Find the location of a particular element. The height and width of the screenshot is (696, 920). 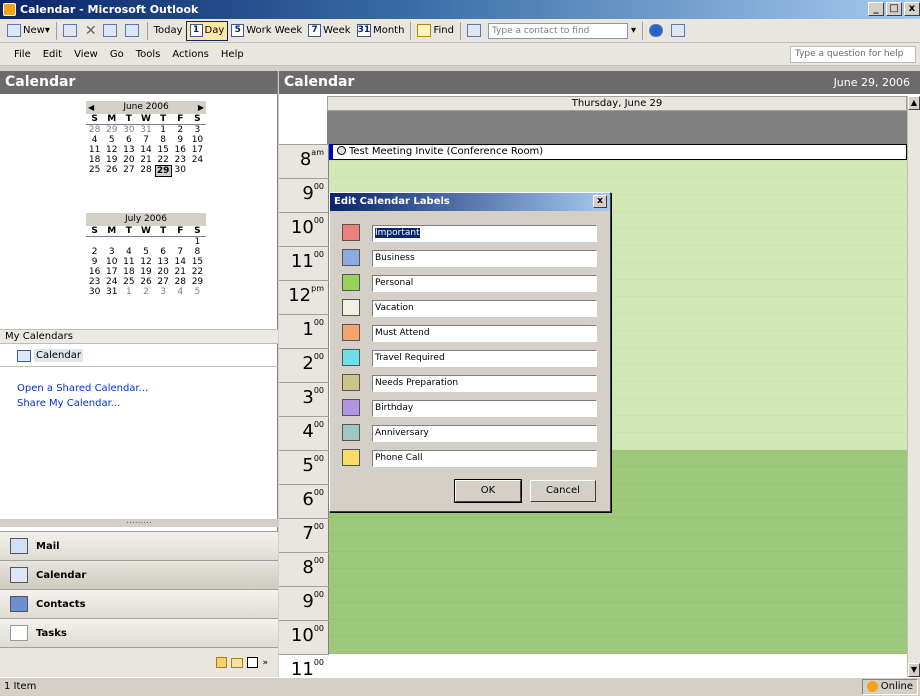

label-name-input: Phone Call is located at coordinates (484, 458).